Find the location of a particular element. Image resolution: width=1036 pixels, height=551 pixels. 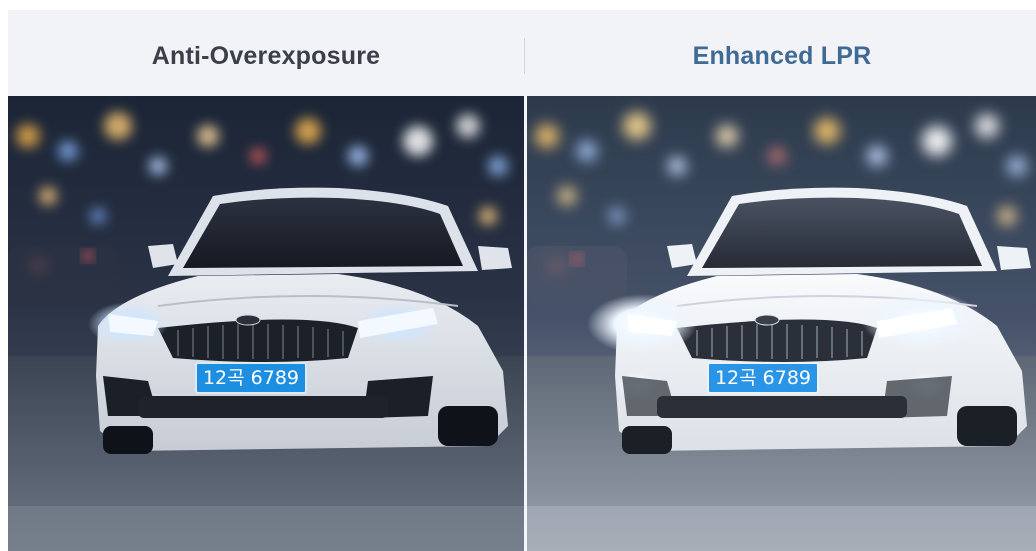

header-divider is located at coordinates (524, 56).